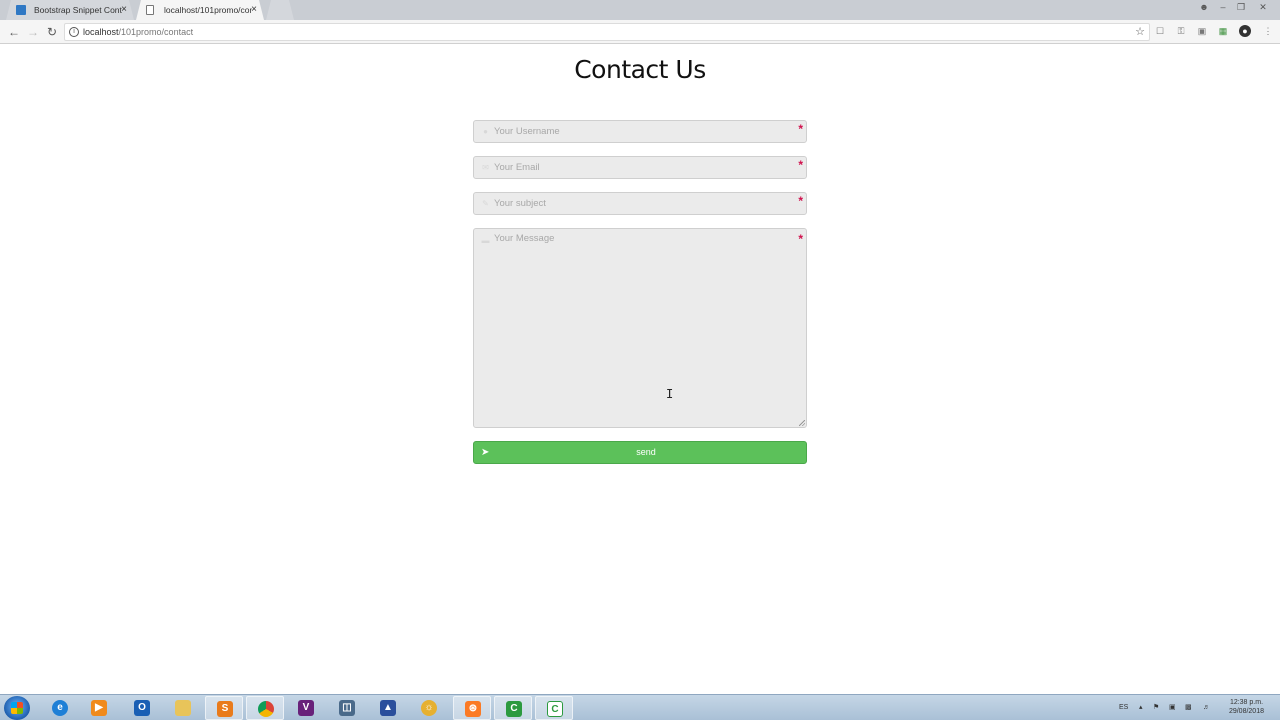 The width and height of the screenshot is (1280, 720). I want to click on show-hidden-icons-icon: ▴, so click(1141, 707).